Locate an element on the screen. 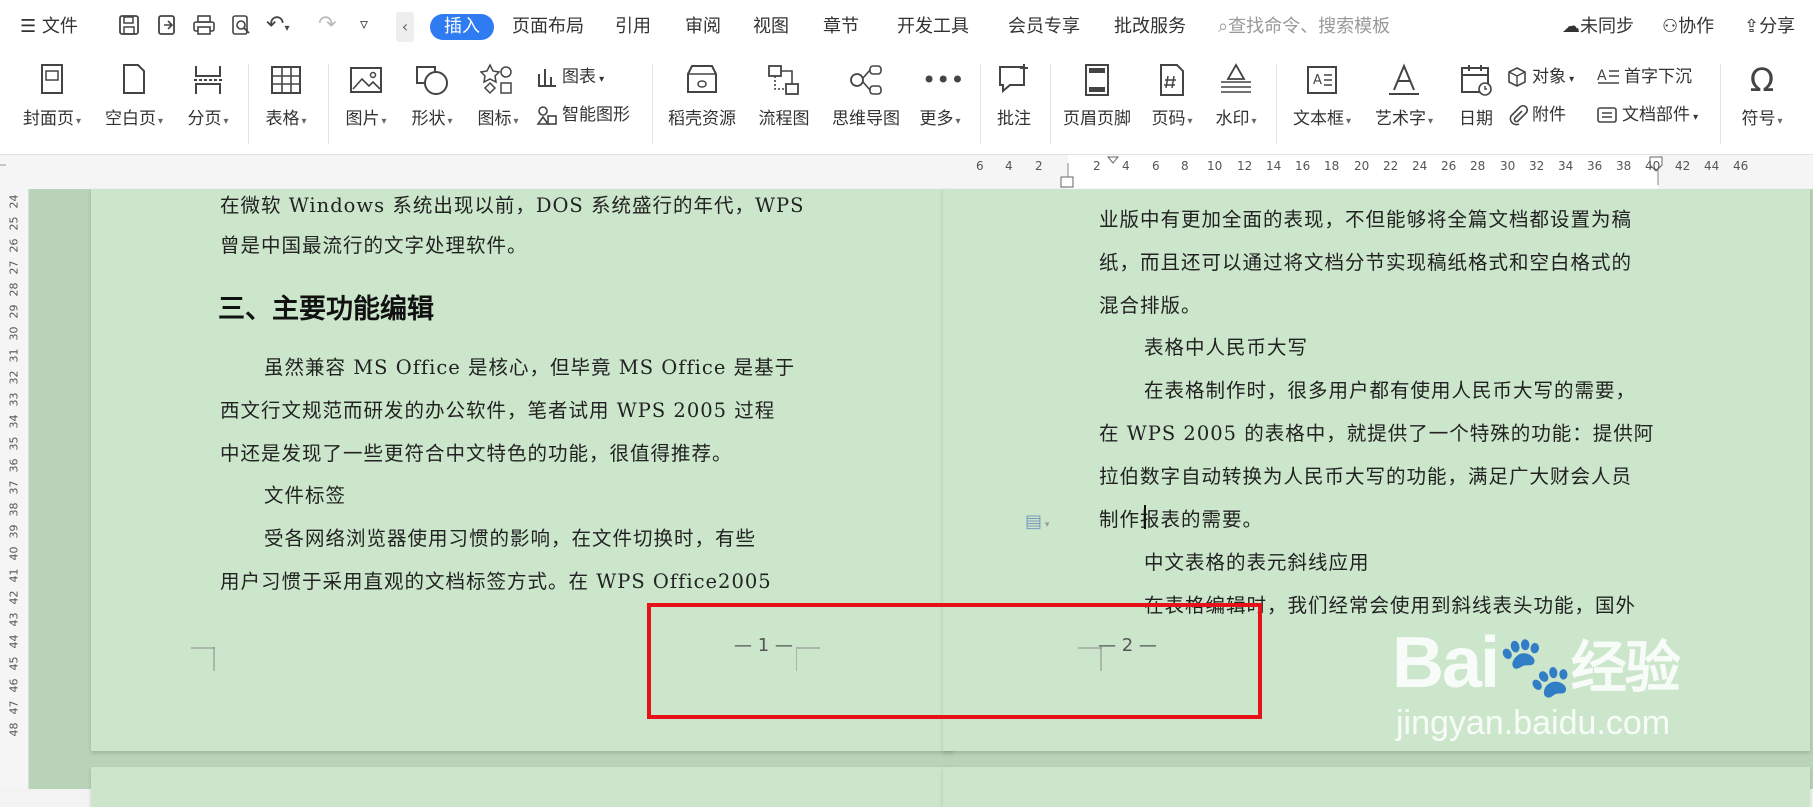 Image resolution: width=1813 pixels, height=807 pixels. page-number-button: 页码 ▾ is located at coordinates (1172, 101).